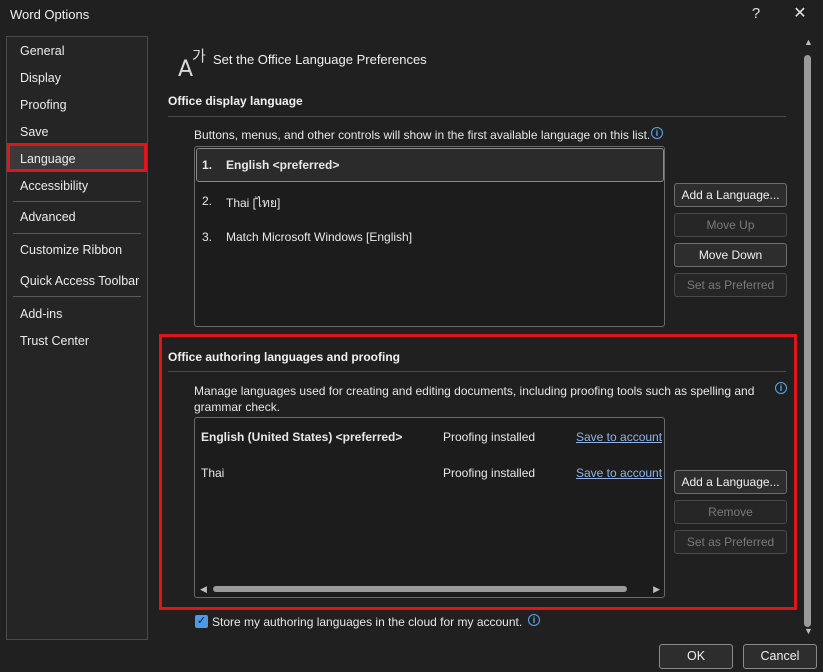 This screenshot has width=823, height=672. I want to click on language-icon: A 가, so click(192, 62).